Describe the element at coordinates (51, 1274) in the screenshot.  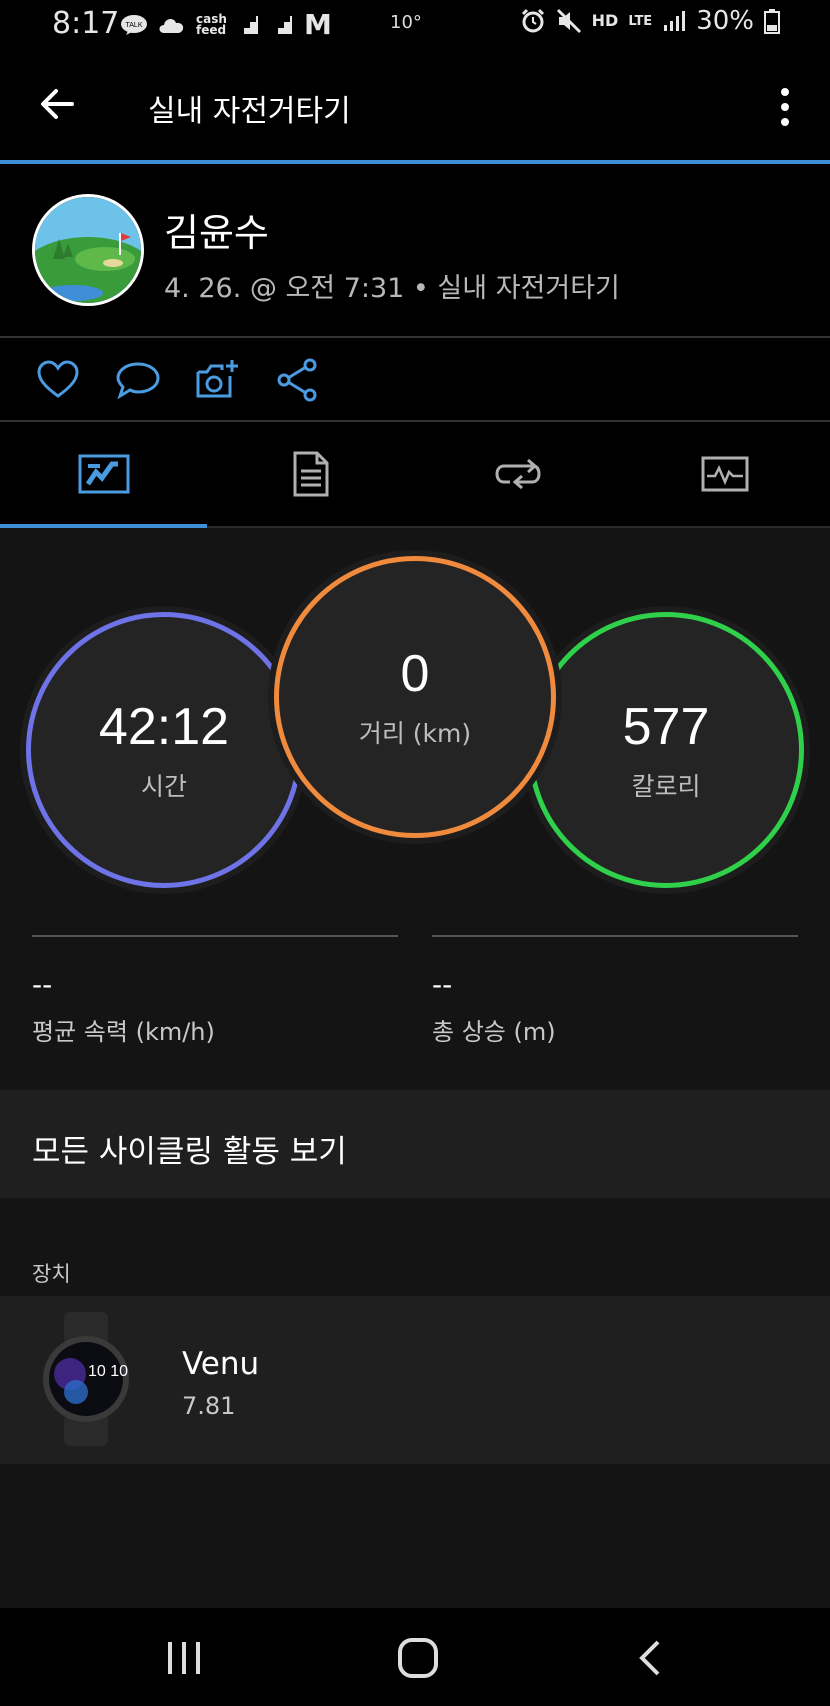
I see `device-heading: 장치` at that location.